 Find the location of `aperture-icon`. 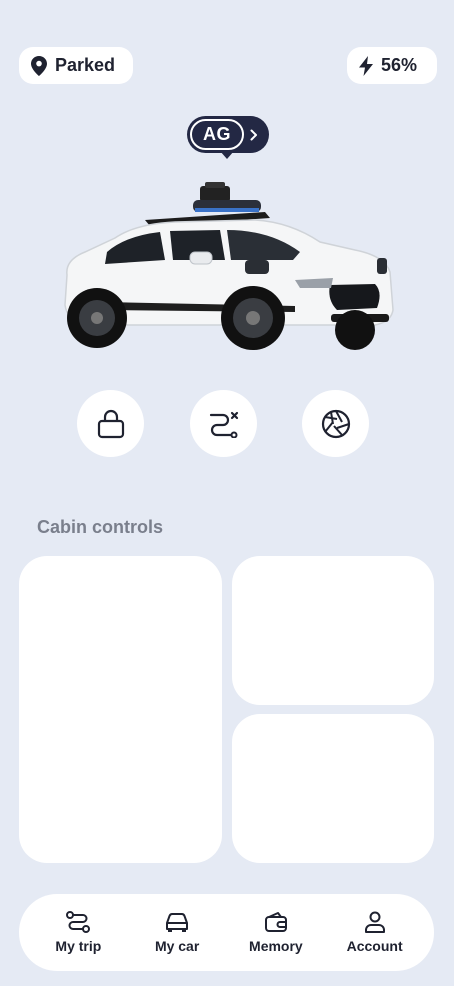

aperture-icon is located at coordinates (335, 423).